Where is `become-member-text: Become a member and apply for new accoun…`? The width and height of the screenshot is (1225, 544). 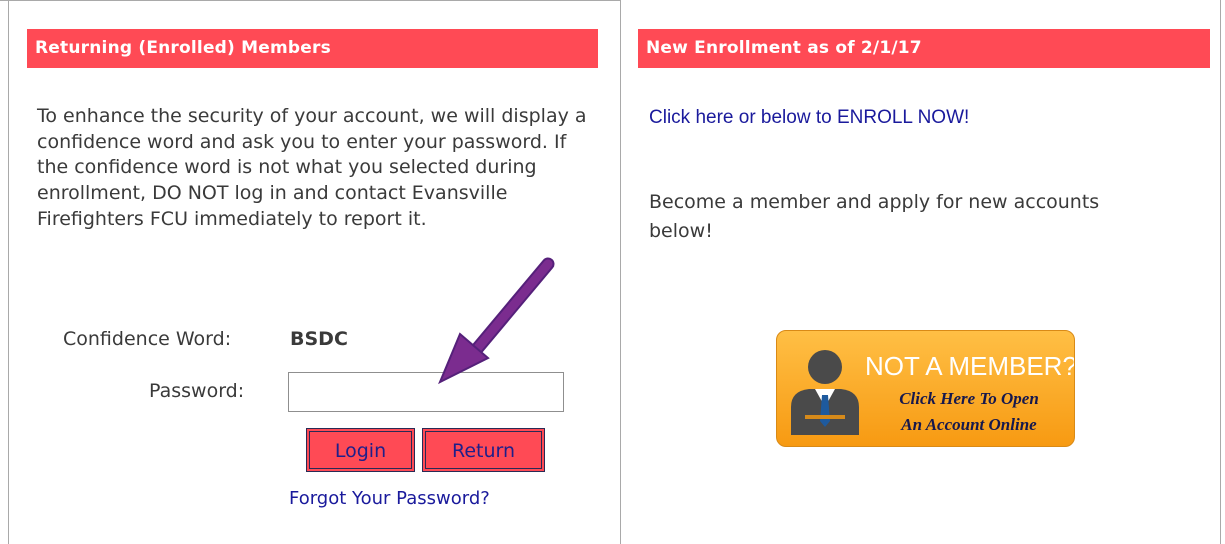
become-member-text: Become a member and apply for new accoun… is located at coordinates (874, 216).